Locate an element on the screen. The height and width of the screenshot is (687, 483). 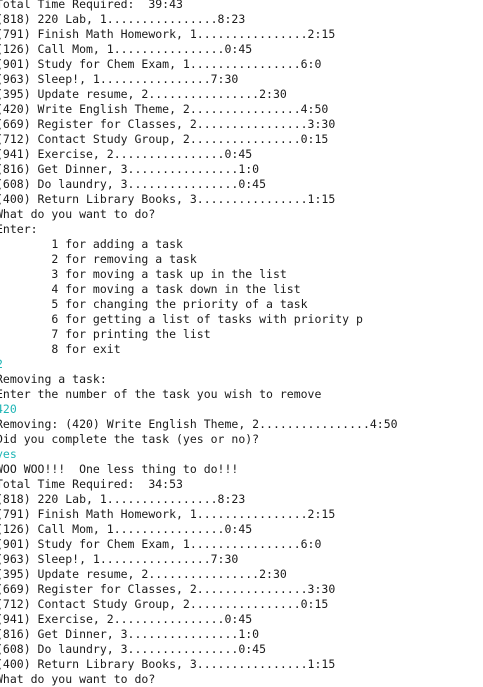
console-output-line: WOO WOO!!! One less thing to do!!! is located at coordinates (119, 469).